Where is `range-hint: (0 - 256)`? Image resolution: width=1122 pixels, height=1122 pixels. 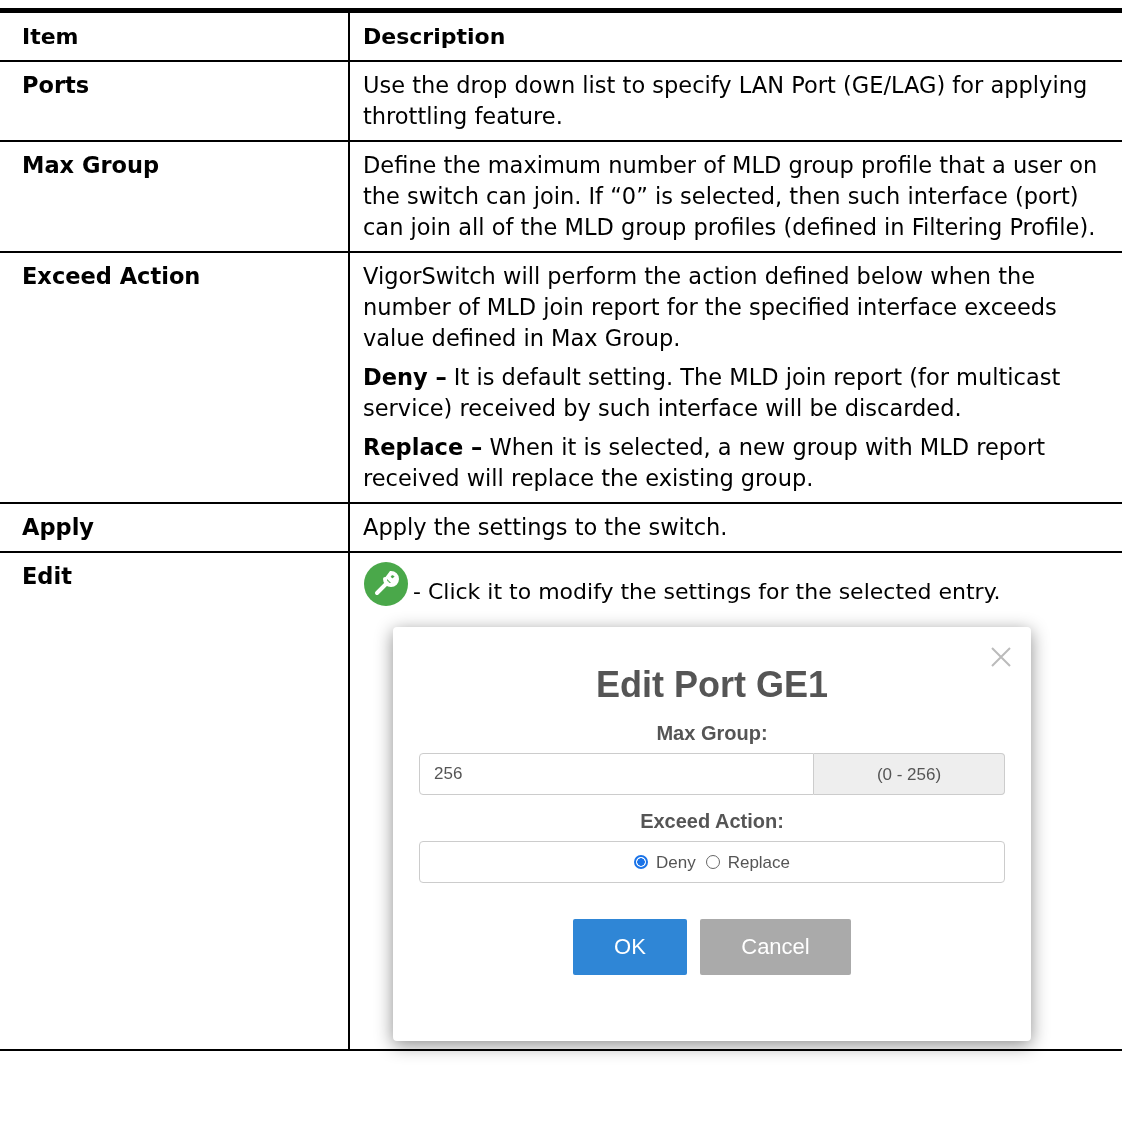 range-hint: (0 - 256) is located at coordinates (909, 774).